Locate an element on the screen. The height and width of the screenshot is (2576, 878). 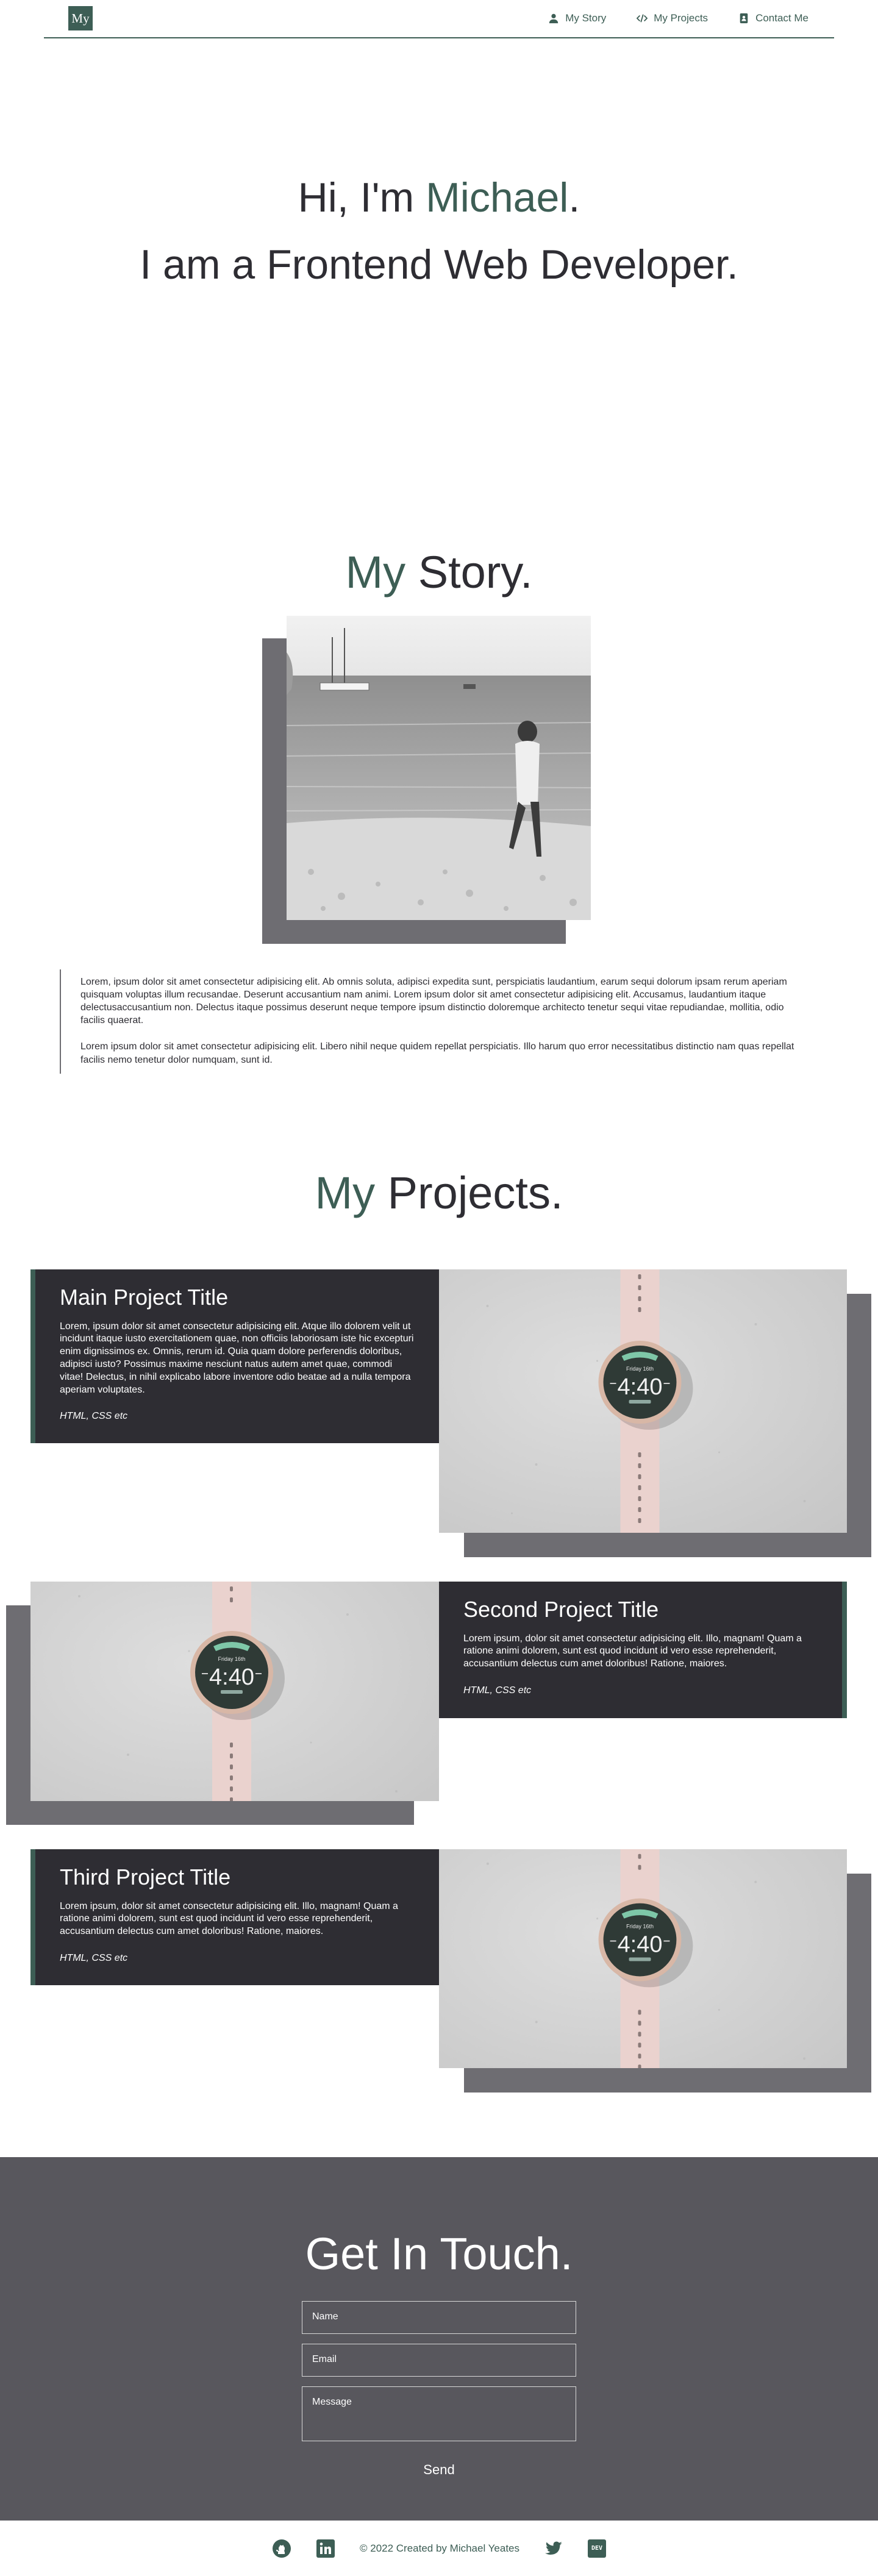
story-title-rest: Story. is located at coordinates (469, 572).